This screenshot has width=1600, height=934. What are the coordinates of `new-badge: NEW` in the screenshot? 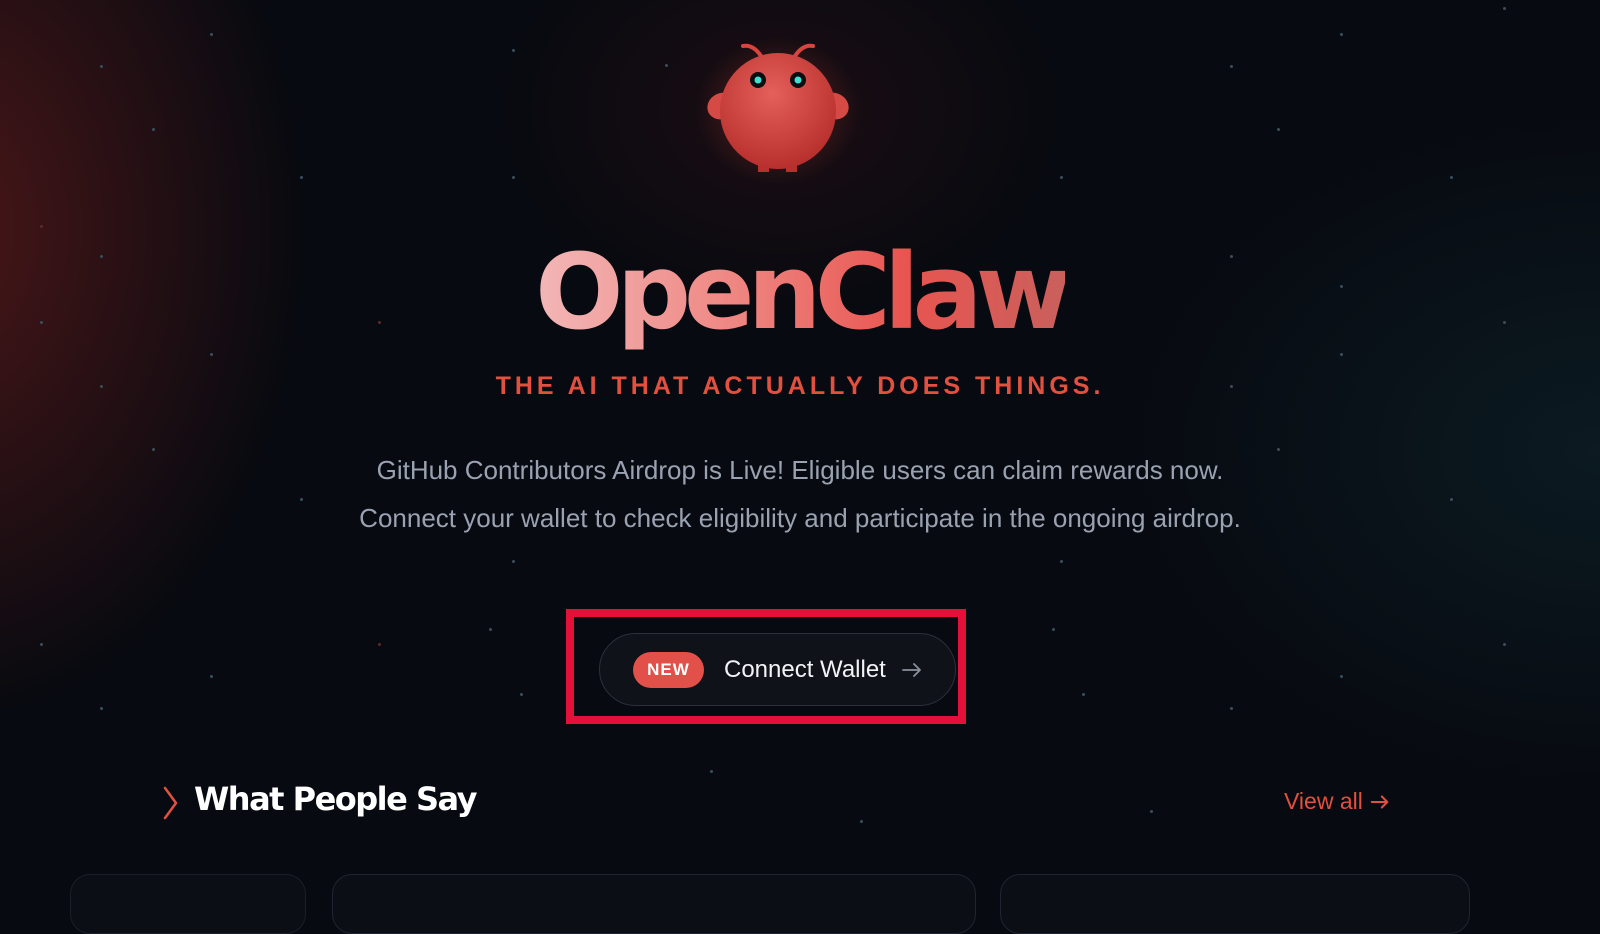 It's located at (668, 670).